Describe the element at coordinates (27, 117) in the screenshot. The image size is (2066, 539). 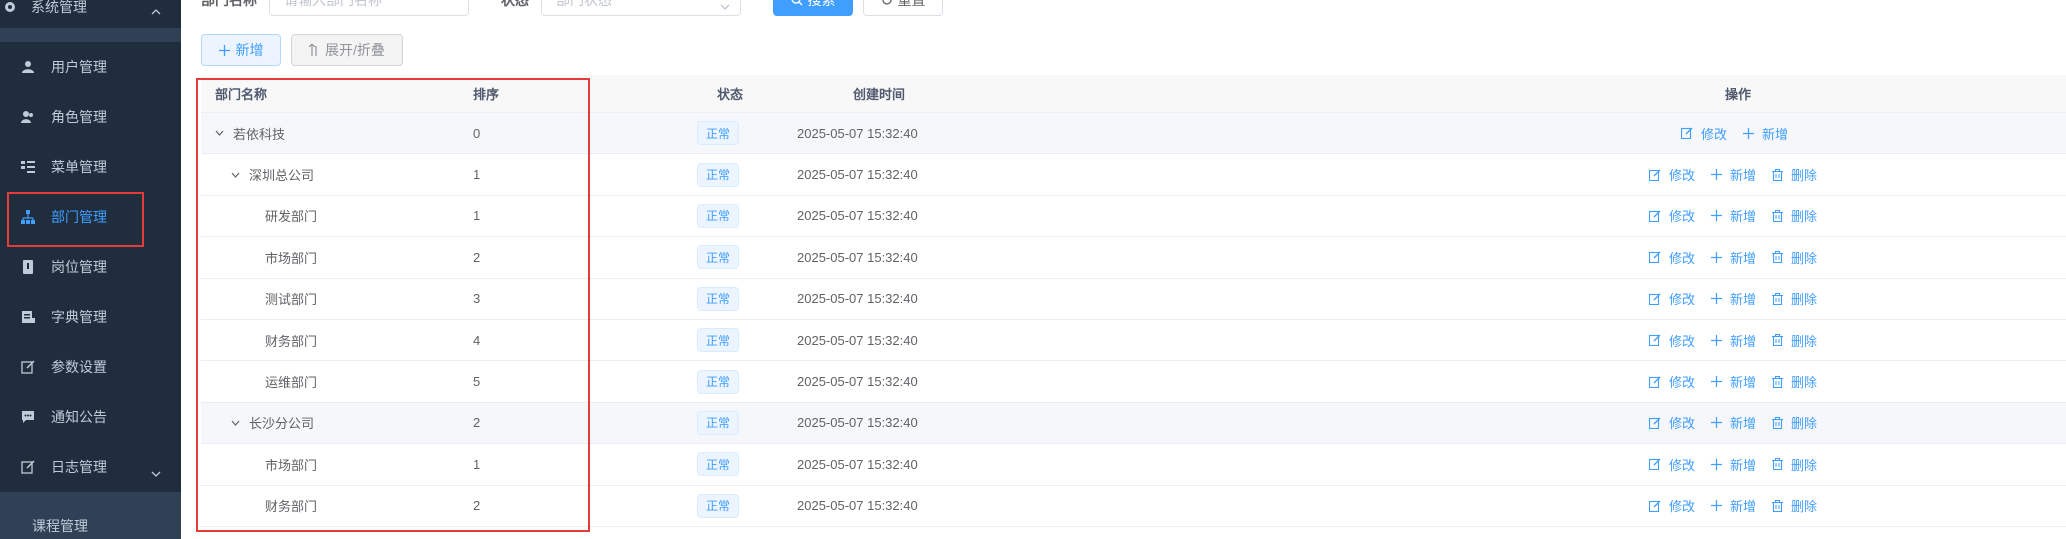
I see `peoples-icon` at that location.